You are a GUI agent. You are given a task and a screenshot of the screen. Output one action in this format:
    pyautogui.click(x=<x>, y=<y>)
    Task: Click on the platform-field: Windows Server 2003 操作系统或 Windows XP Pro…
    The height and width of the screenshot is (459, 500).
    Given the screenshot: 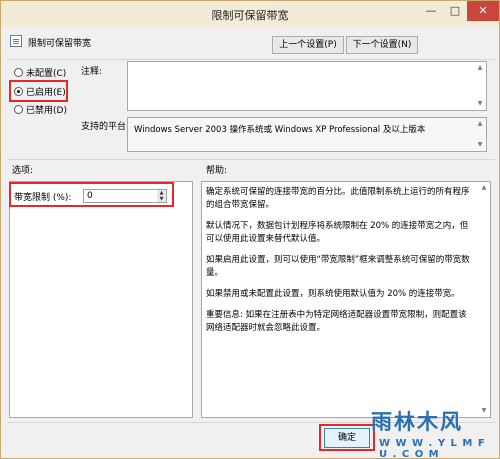 What is the action you would take?
    pyautogui.click(x=307, y=134)
    